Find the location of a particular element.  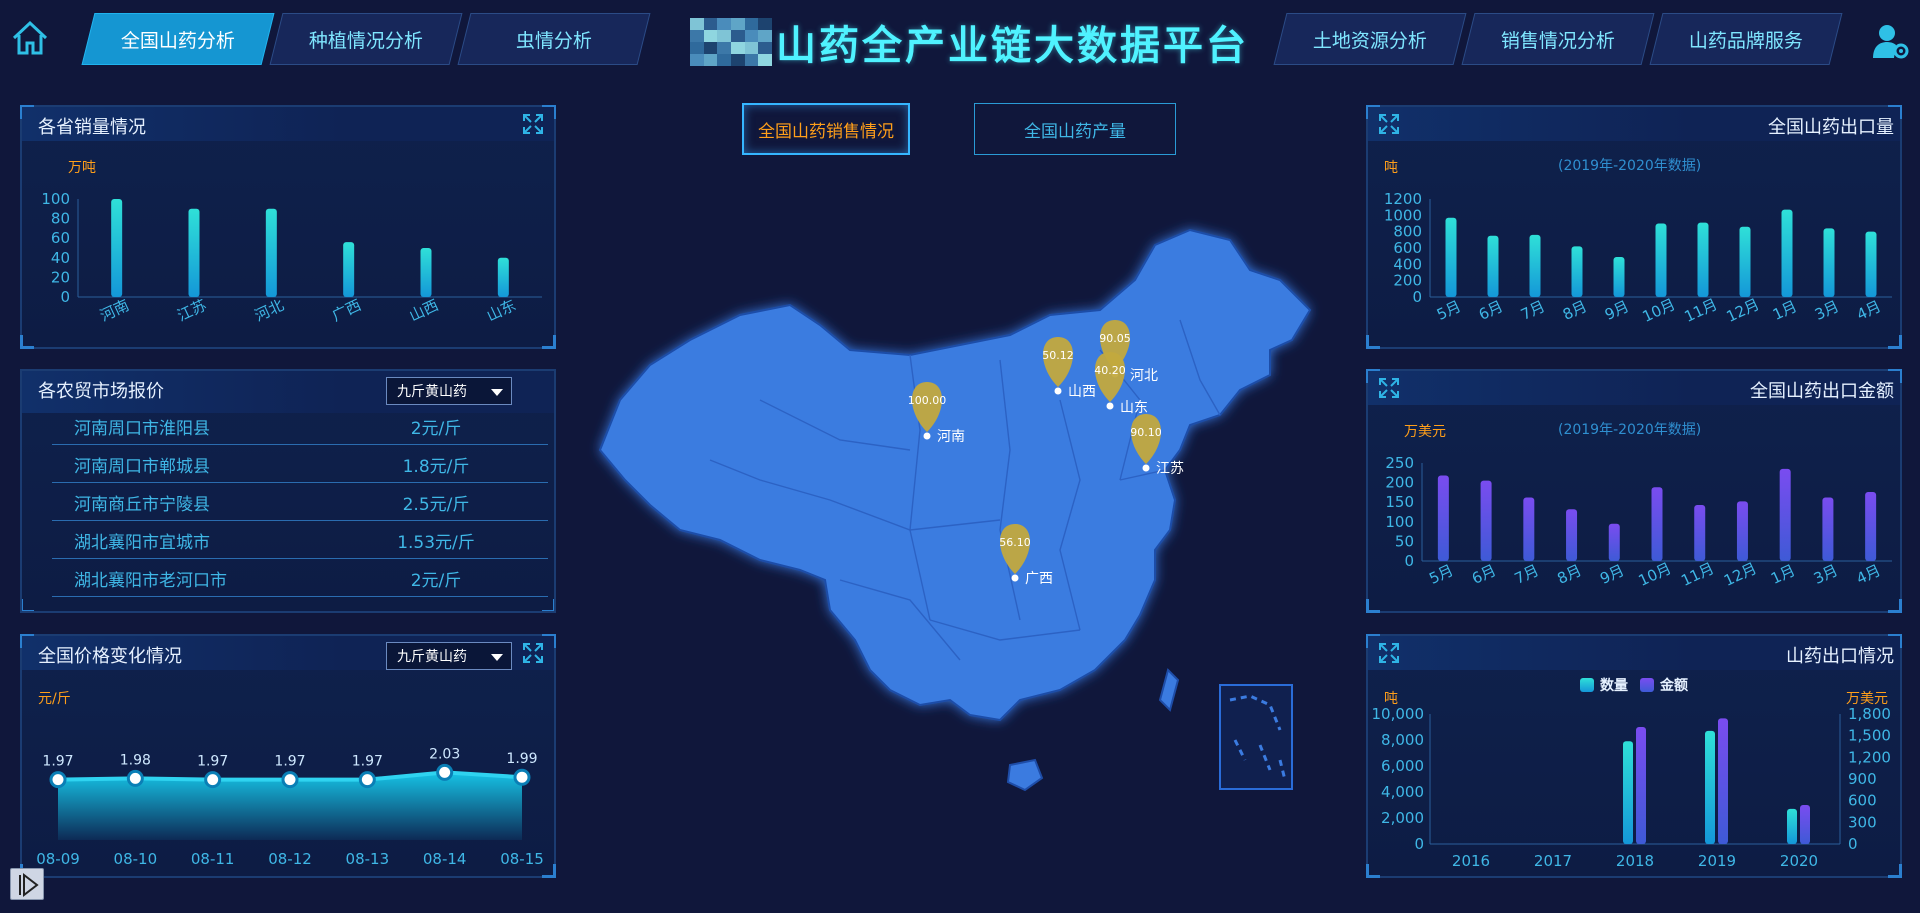

nav-tab-national-analysis: 全国山药分析 is located at coordinates (178, 39).